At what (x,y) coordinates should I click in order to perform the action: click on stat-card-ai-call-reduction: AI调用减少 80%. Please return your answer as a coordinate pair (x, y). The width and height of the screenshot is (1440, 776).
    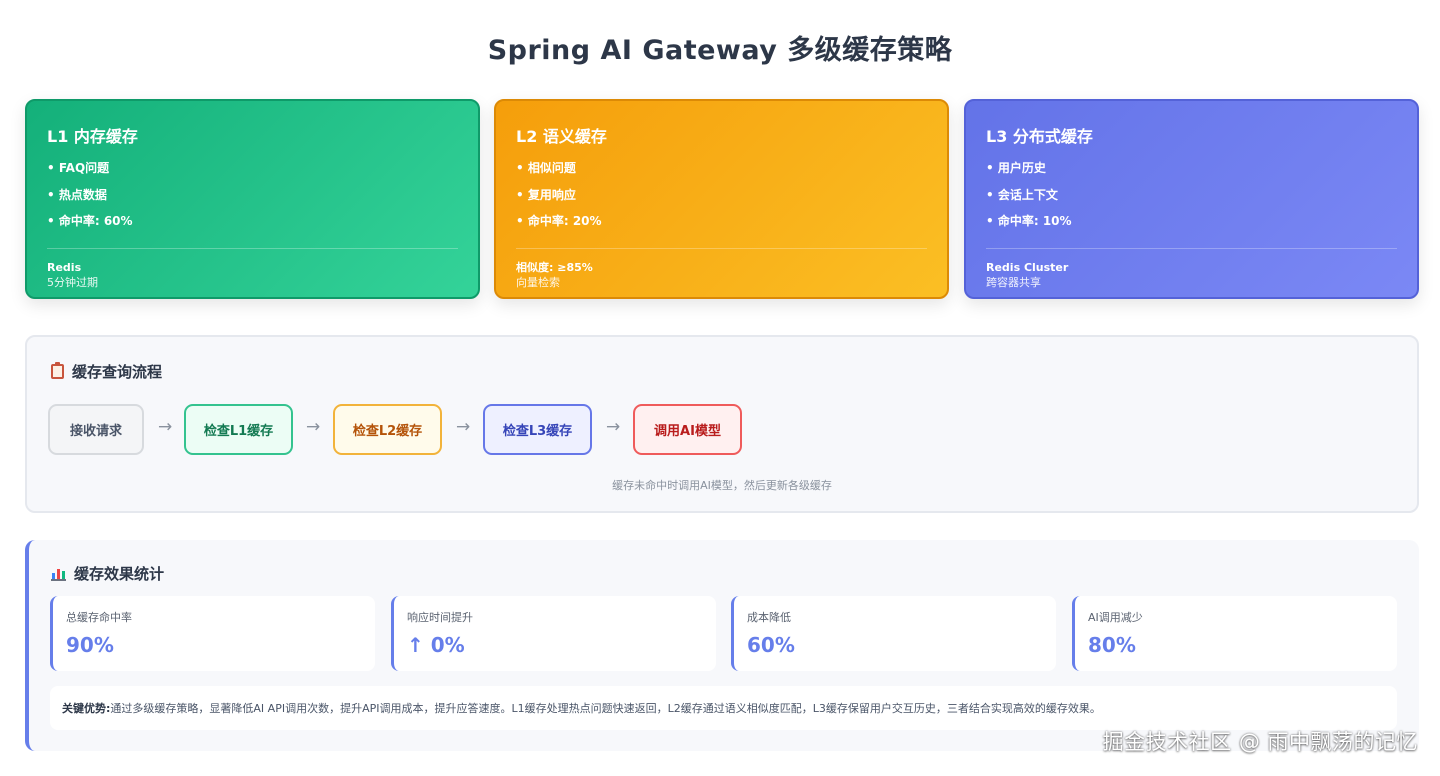
    Looking at the image, I should click on (1234, 633).